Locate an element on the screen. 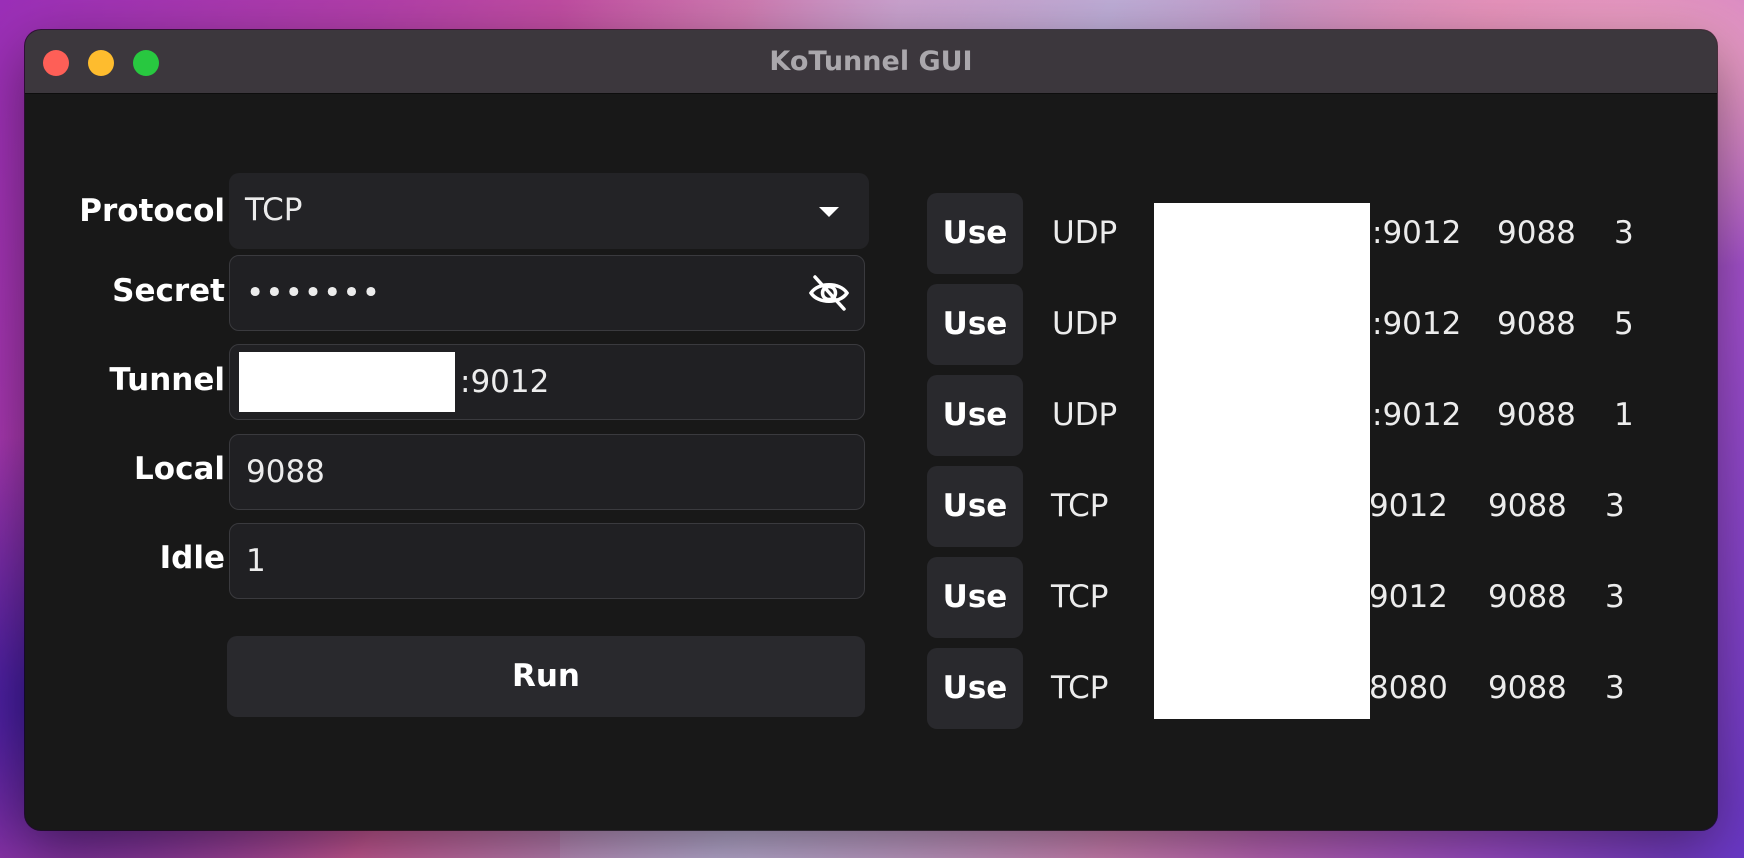  secret-label: Secret is located at coordinates (168, 291).